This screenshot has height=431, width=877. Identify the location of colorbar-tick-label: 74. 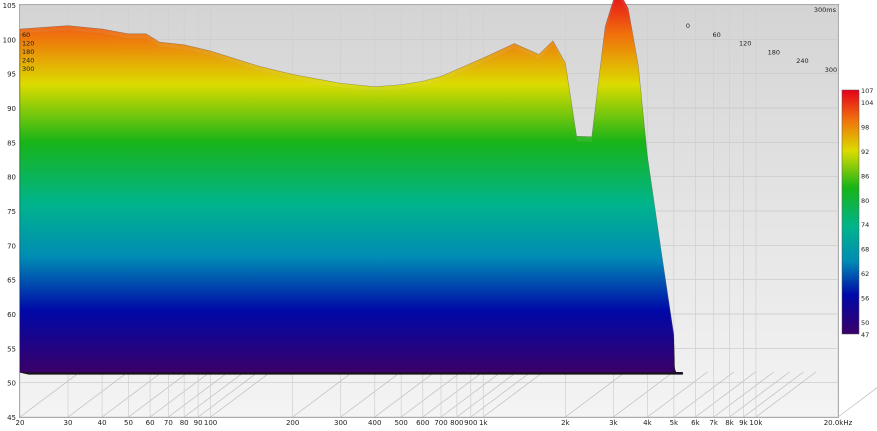
(865, 225).